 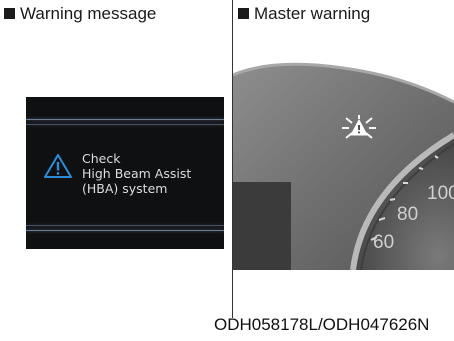 I want to click on panel-bottom-line-inner, so click(x=125, y=225).